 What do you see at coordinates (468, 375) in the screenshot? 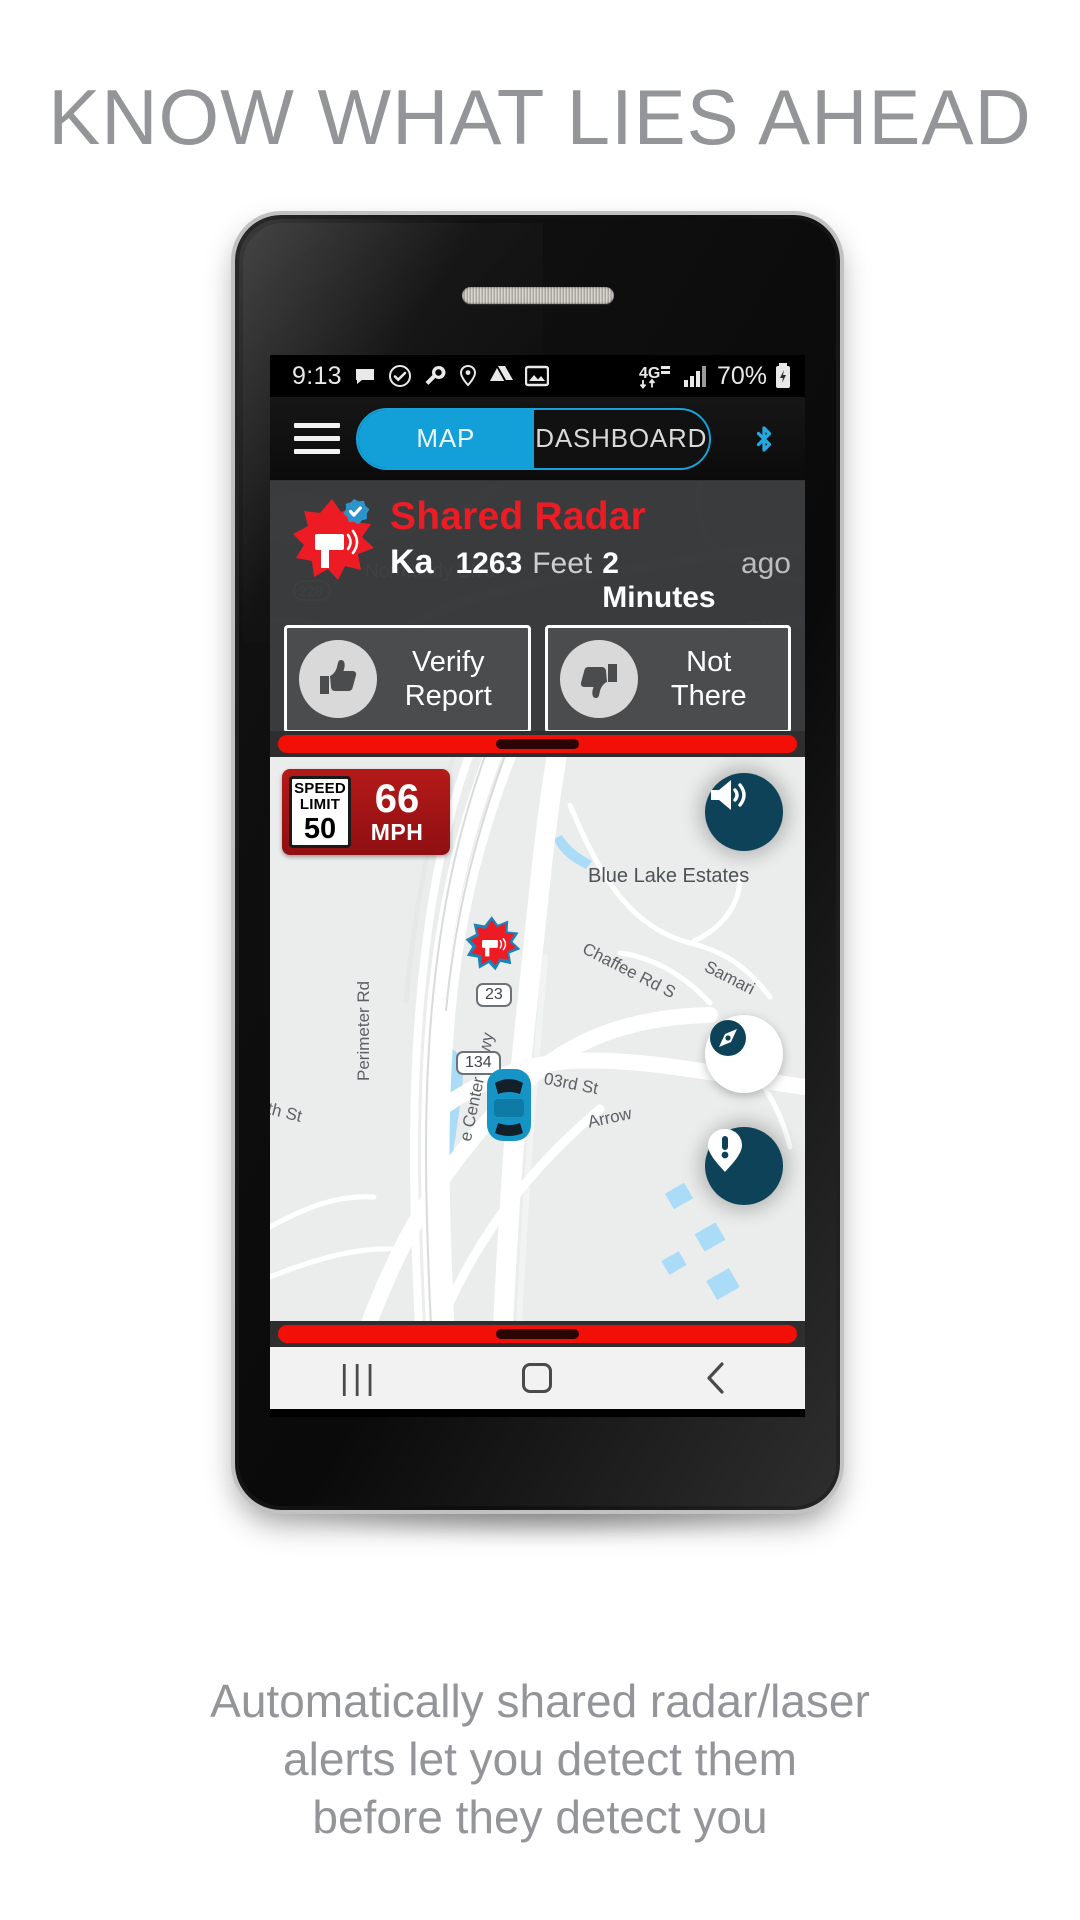
I see `location-pin-icon` at bounding box center [468, 375].